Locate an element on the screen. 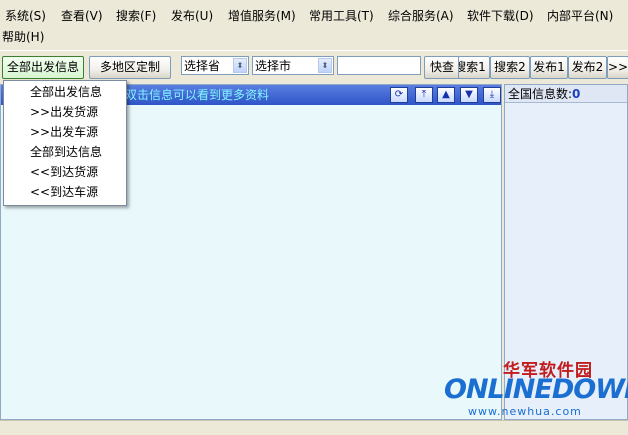  dropdown-item-depart-vehicles: >>出发车源 is located at coordinates (65, 132).